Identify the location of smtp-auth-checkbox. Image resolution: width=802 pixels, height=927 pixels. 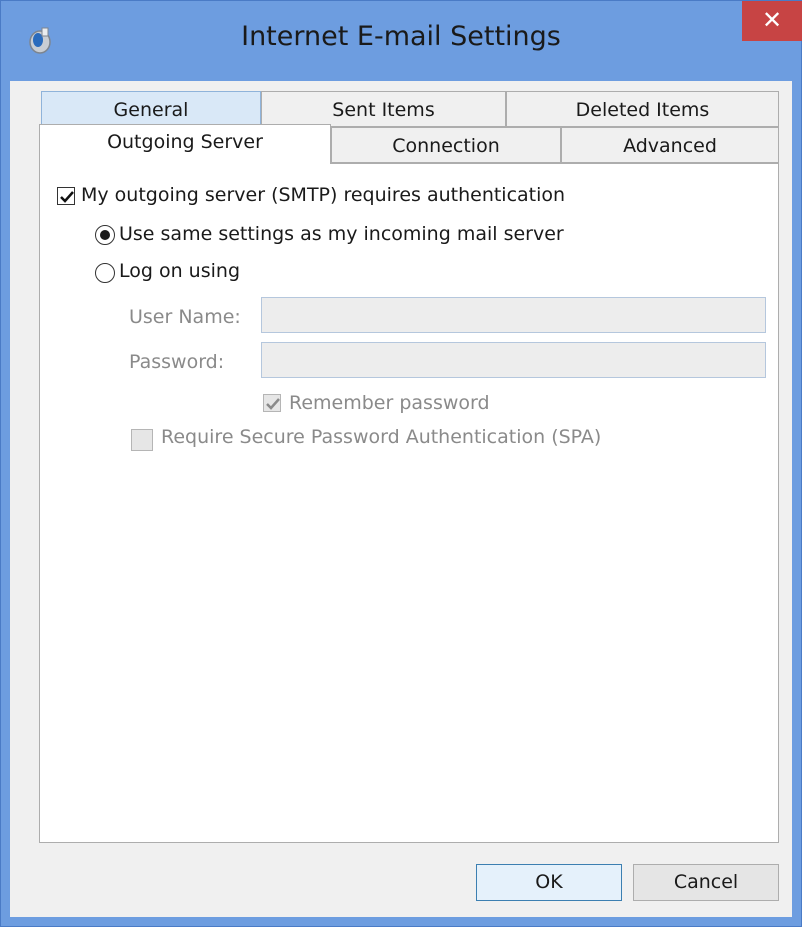
(66, 196).